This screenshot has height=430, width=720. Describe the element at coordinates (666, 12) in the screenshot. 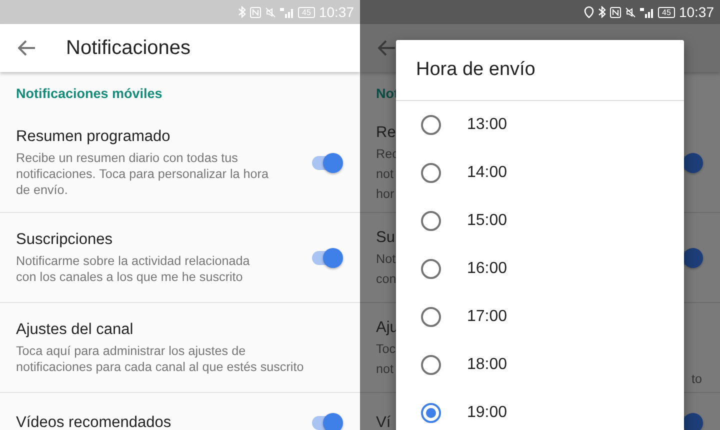

I see `battery-level: 45` at that location.